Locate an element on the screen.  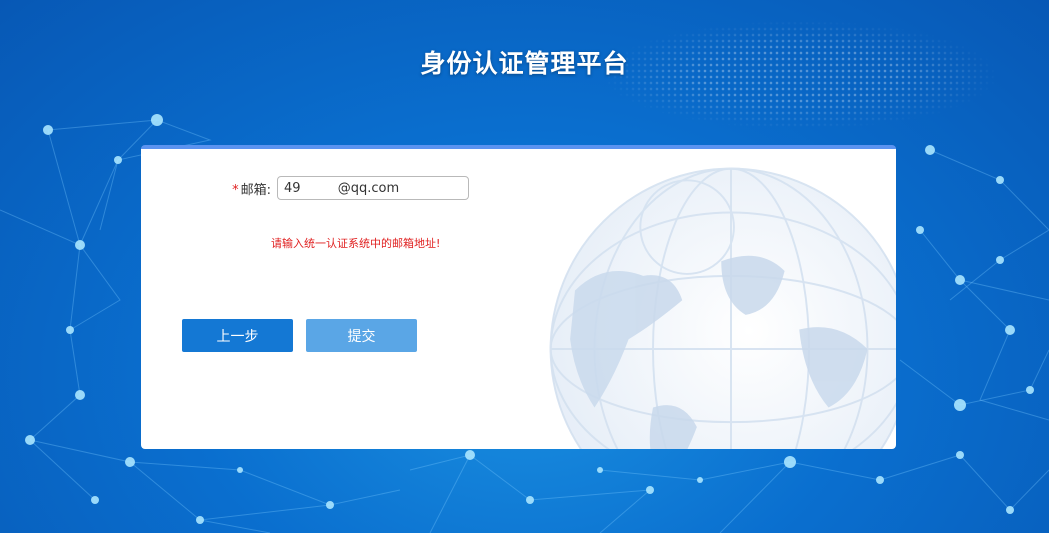
email-label: * 邮箱: is located at coordinates (247, 188).